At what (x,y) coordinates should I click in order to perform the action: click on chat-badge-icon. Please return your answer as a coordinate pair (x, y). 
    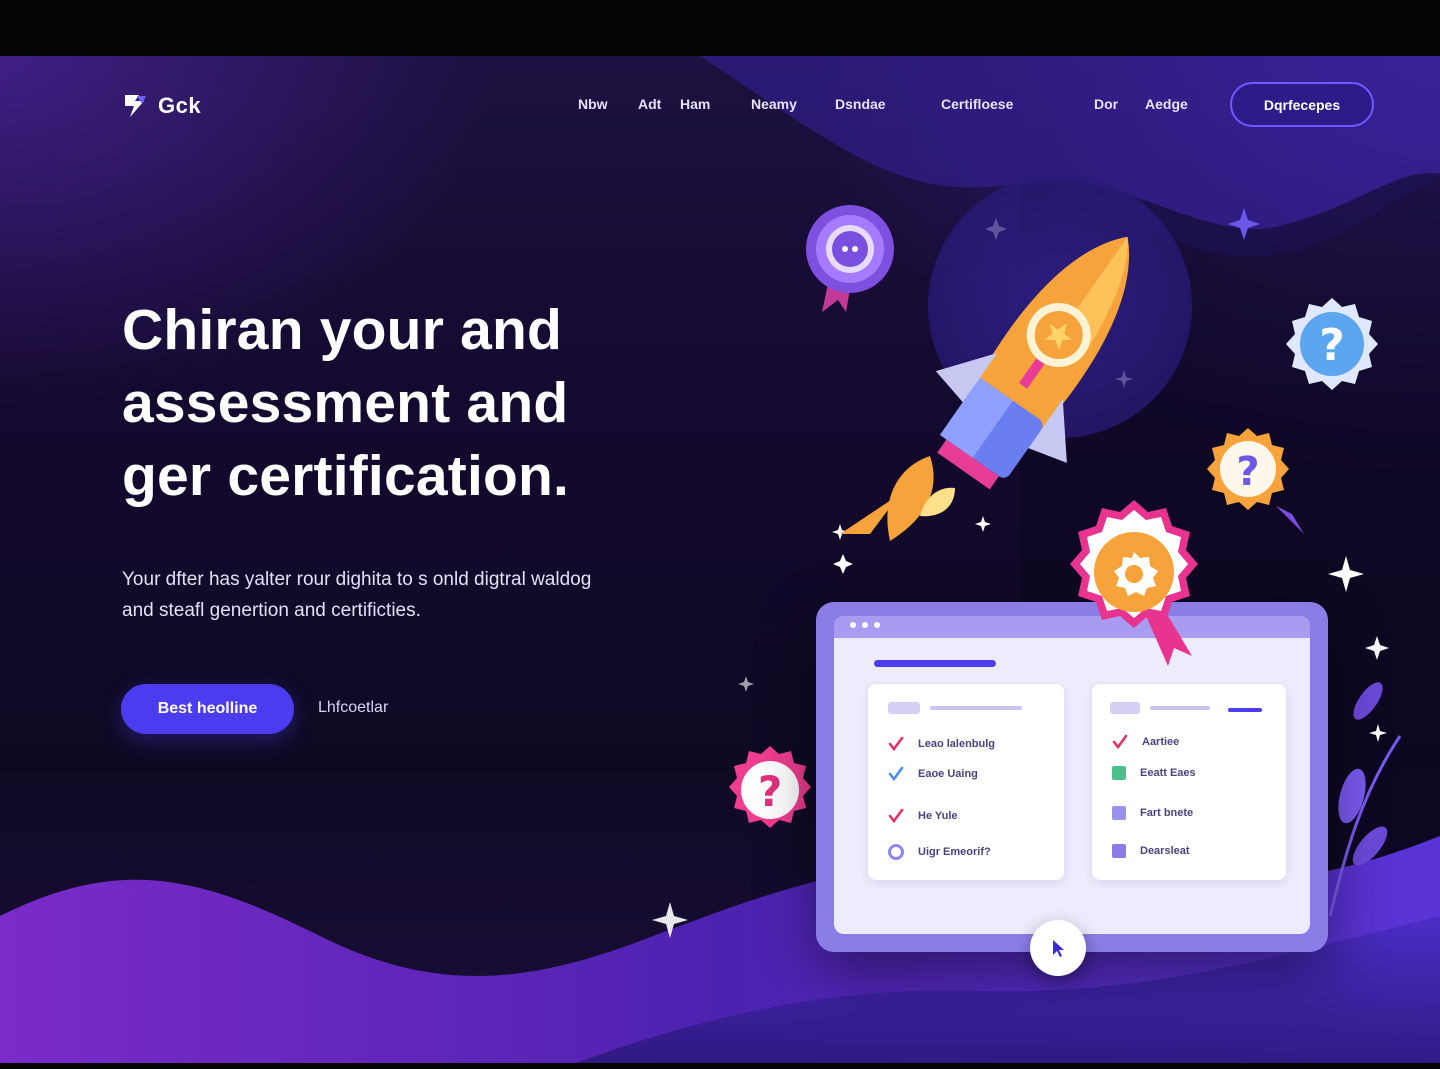
    Looking at the image, I should click on (850, 258).